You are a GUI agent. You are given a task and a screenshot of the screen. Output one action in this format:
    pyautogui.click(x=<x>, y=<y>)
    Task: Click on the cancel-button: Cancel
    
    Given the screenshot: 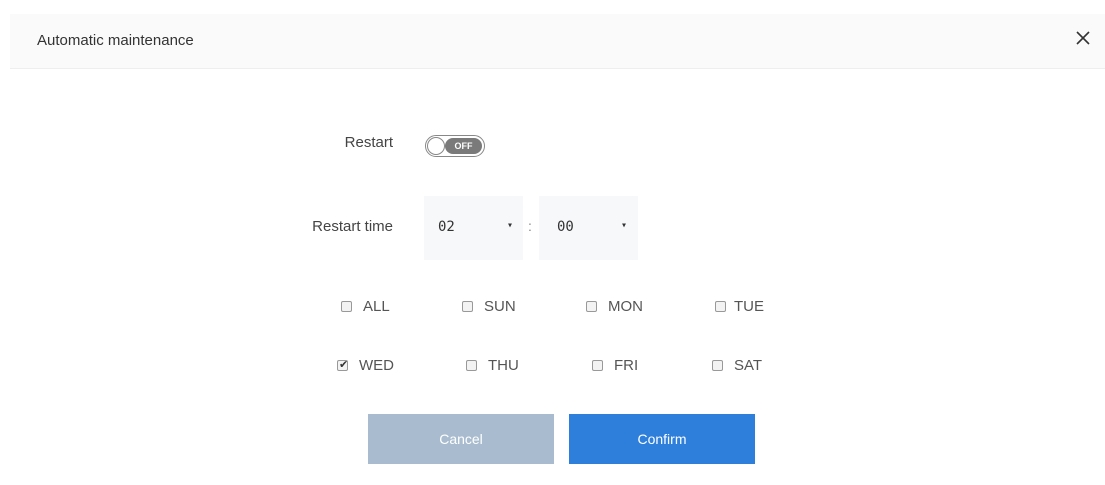 What is the action you would take?
    pyautogui.click(x=461, y=439)
    